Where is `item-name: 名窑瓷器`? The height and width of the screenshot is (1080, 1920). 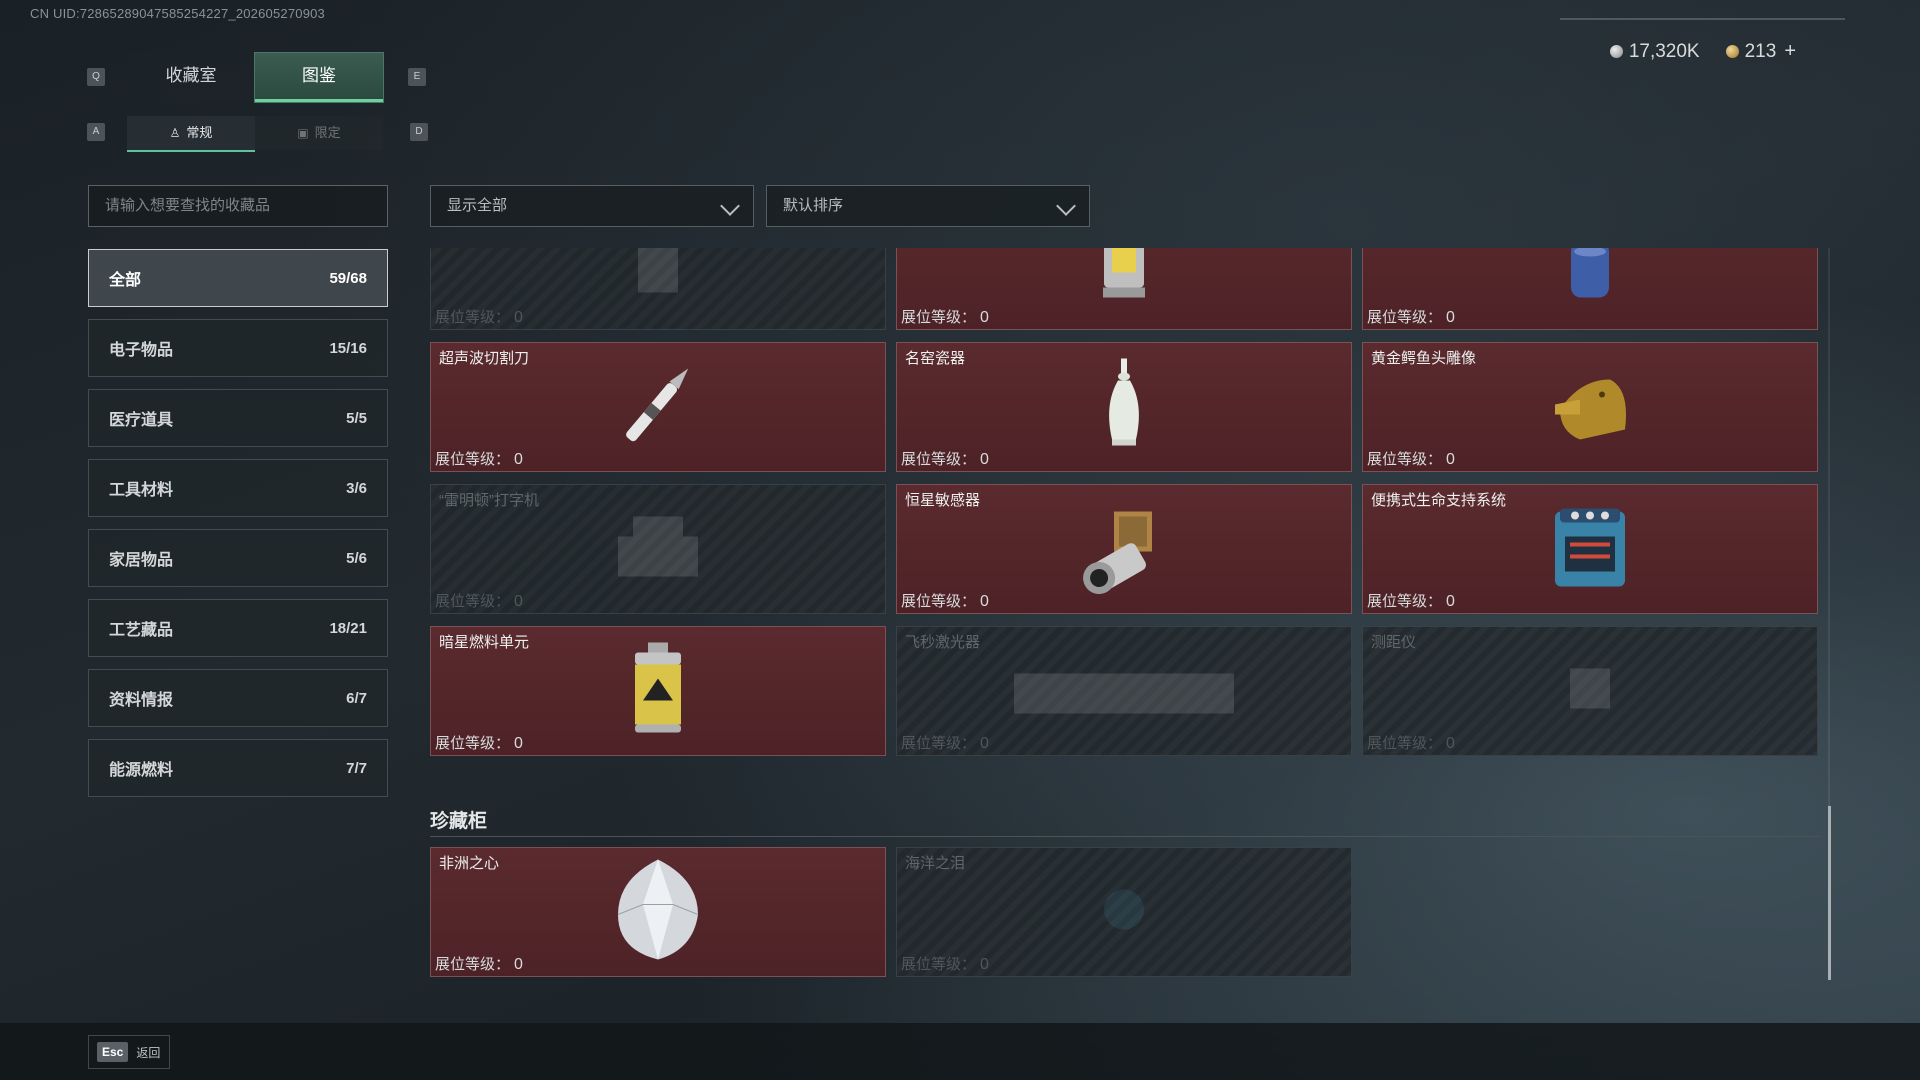
item-name: 名窑瓷器 is located at coordinates (935, 358).